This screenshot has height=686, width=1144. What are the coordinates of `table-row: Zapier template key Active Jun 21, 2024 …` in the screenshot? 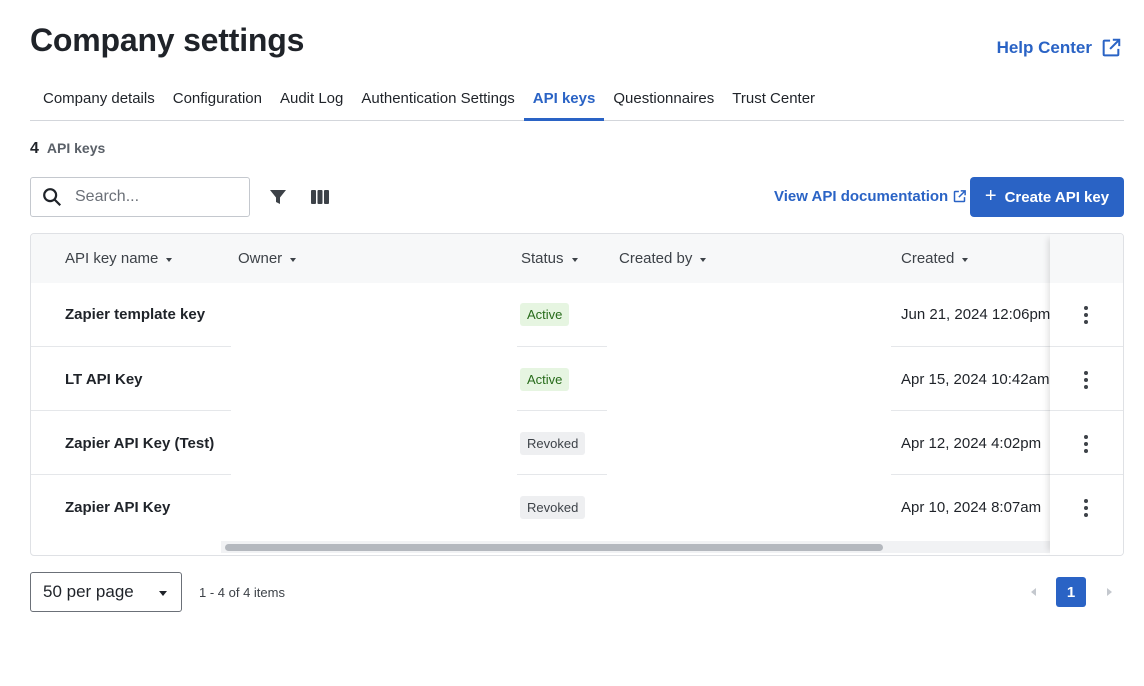 It's located at (577, 315).